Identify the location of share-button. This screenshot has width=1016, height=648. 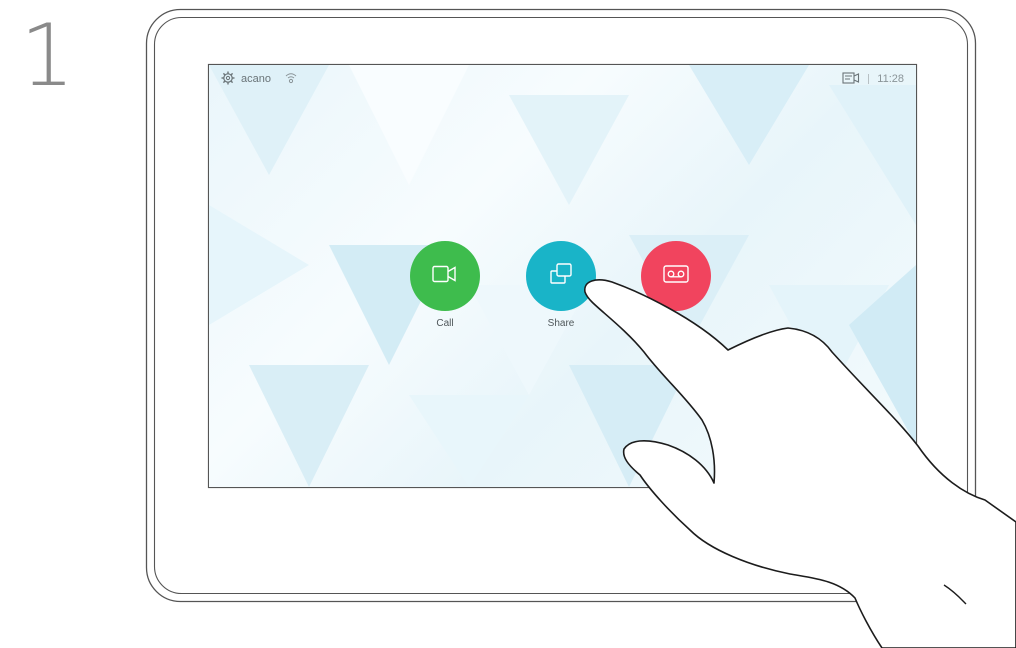
(561, 276).